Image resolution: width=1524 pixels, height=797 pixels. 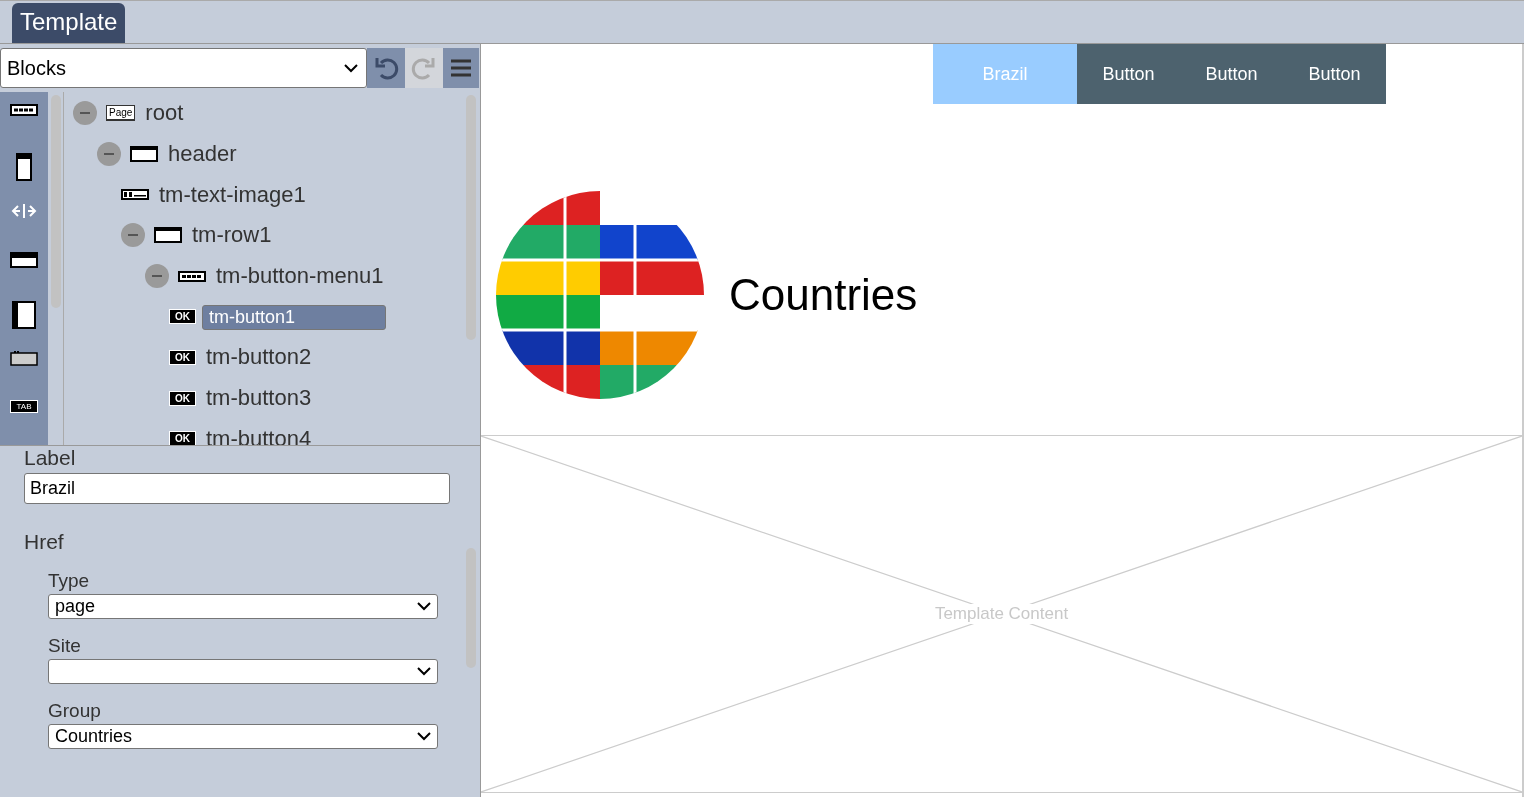 I want to click on tab-icon: TAB, so click(x=24, y=406).